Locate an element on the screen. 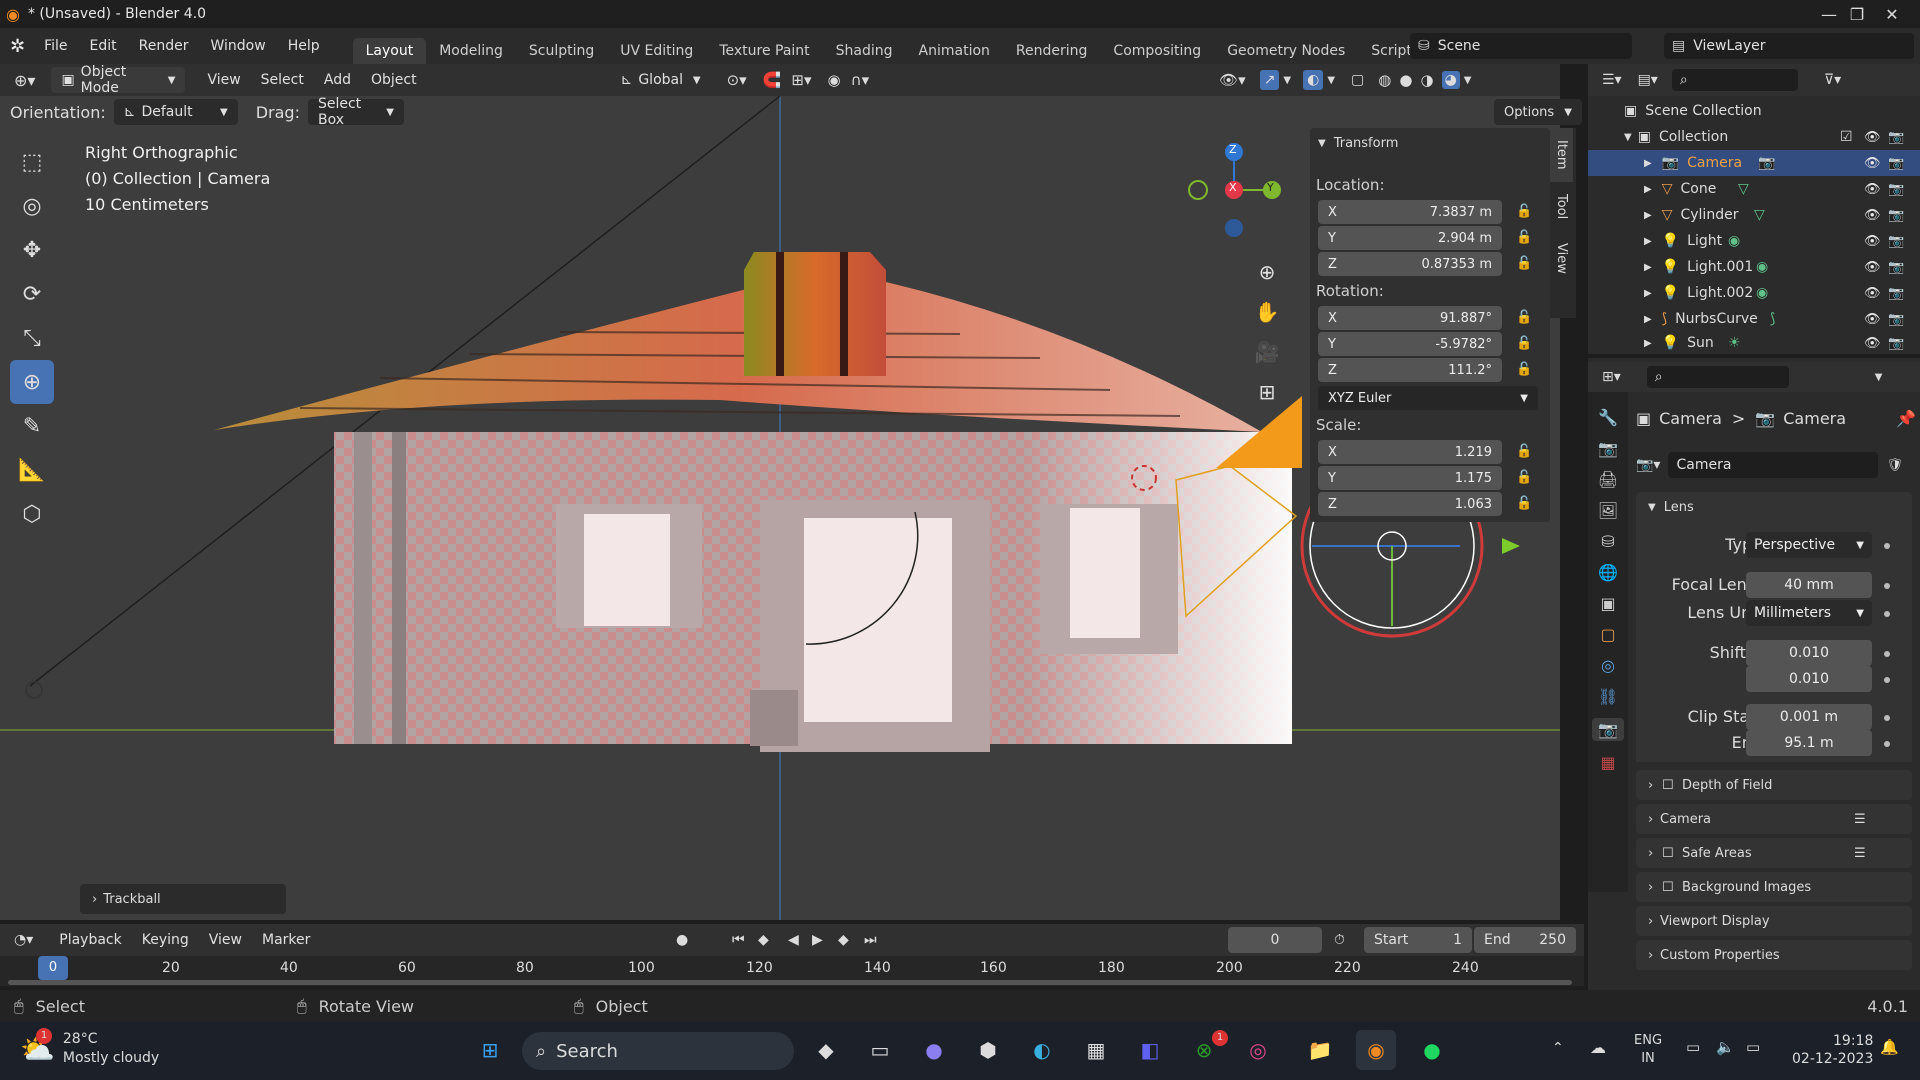  battery-icon: ▭ is located at coordinates (1753, 1047).